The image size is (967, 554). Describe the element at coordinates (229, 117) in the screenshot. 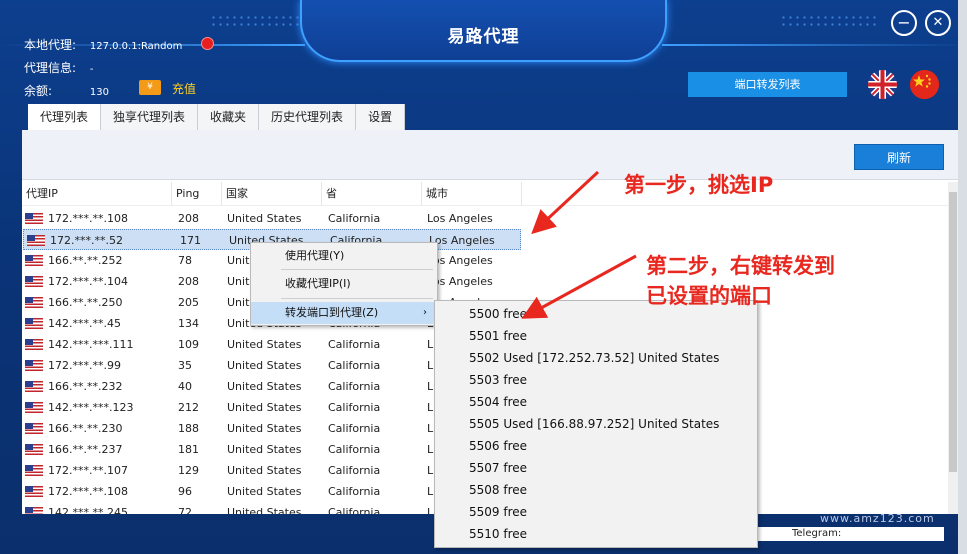

I see `tab-favorites: 收藏夹` at that location.